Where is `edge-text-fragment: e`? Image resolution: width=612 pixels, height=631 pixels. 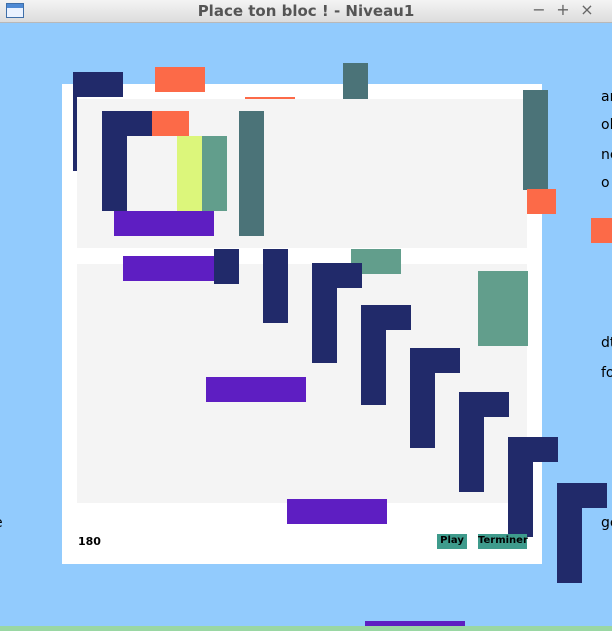
edge-text-fragment: e is located at coordinates (1, 523).